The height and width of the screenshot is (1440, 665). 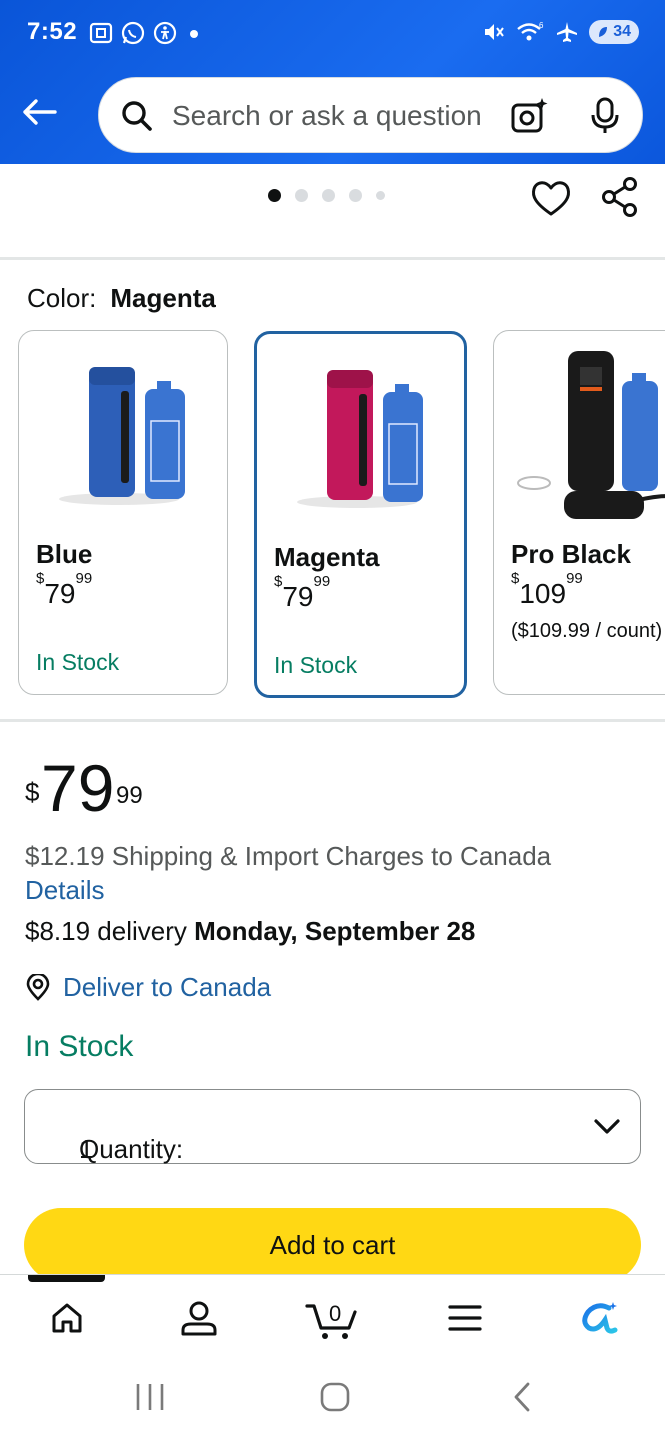 I want to click on color-label: Color: Magenta, so click(x=121, y=298).